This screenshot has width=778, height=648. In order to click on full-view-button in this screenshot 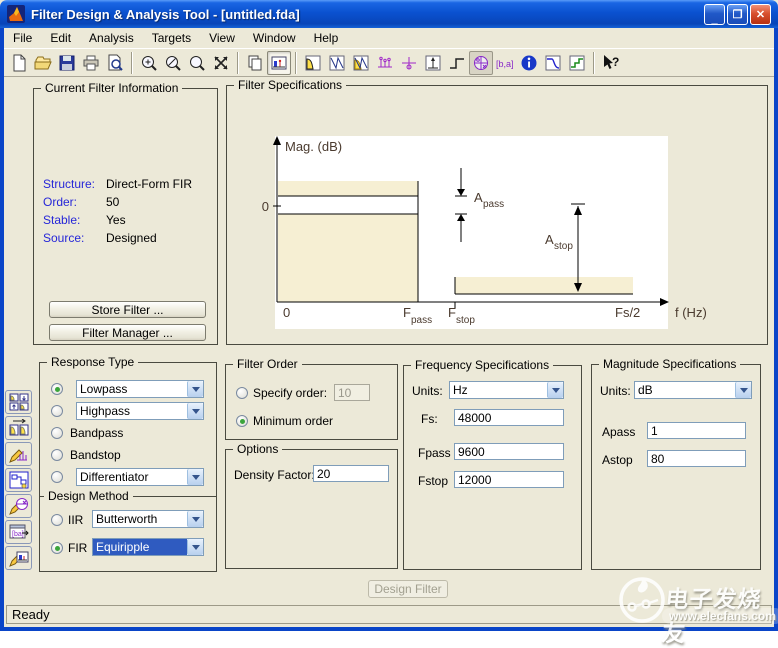, I will do `click(221, 63)`.